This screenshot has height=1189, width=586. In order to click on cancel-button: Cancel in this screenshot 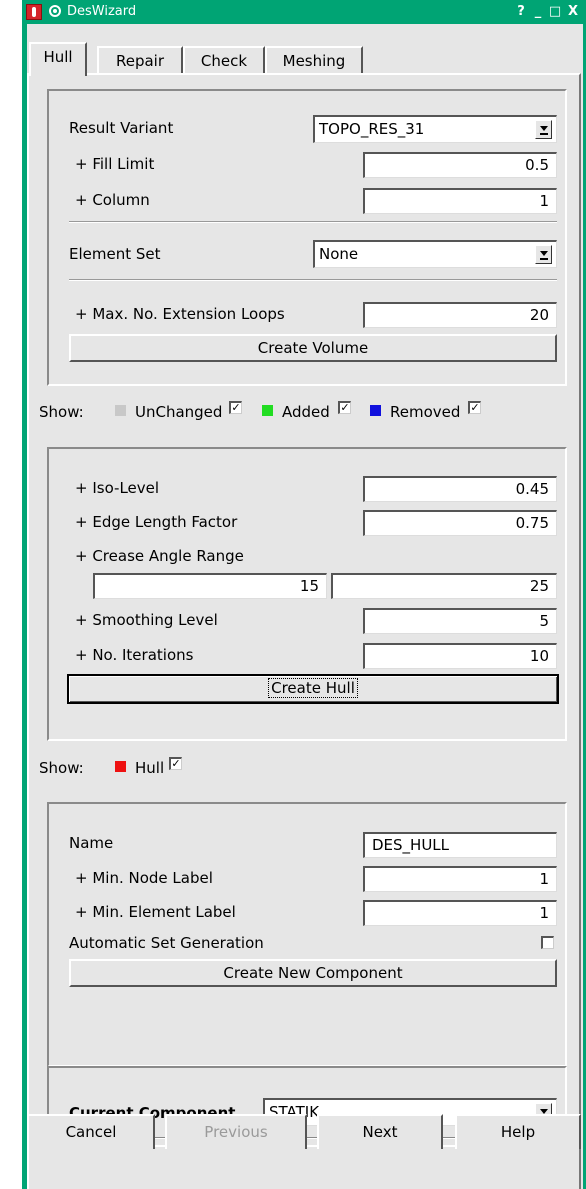, I will do `click(91, 1131)`.